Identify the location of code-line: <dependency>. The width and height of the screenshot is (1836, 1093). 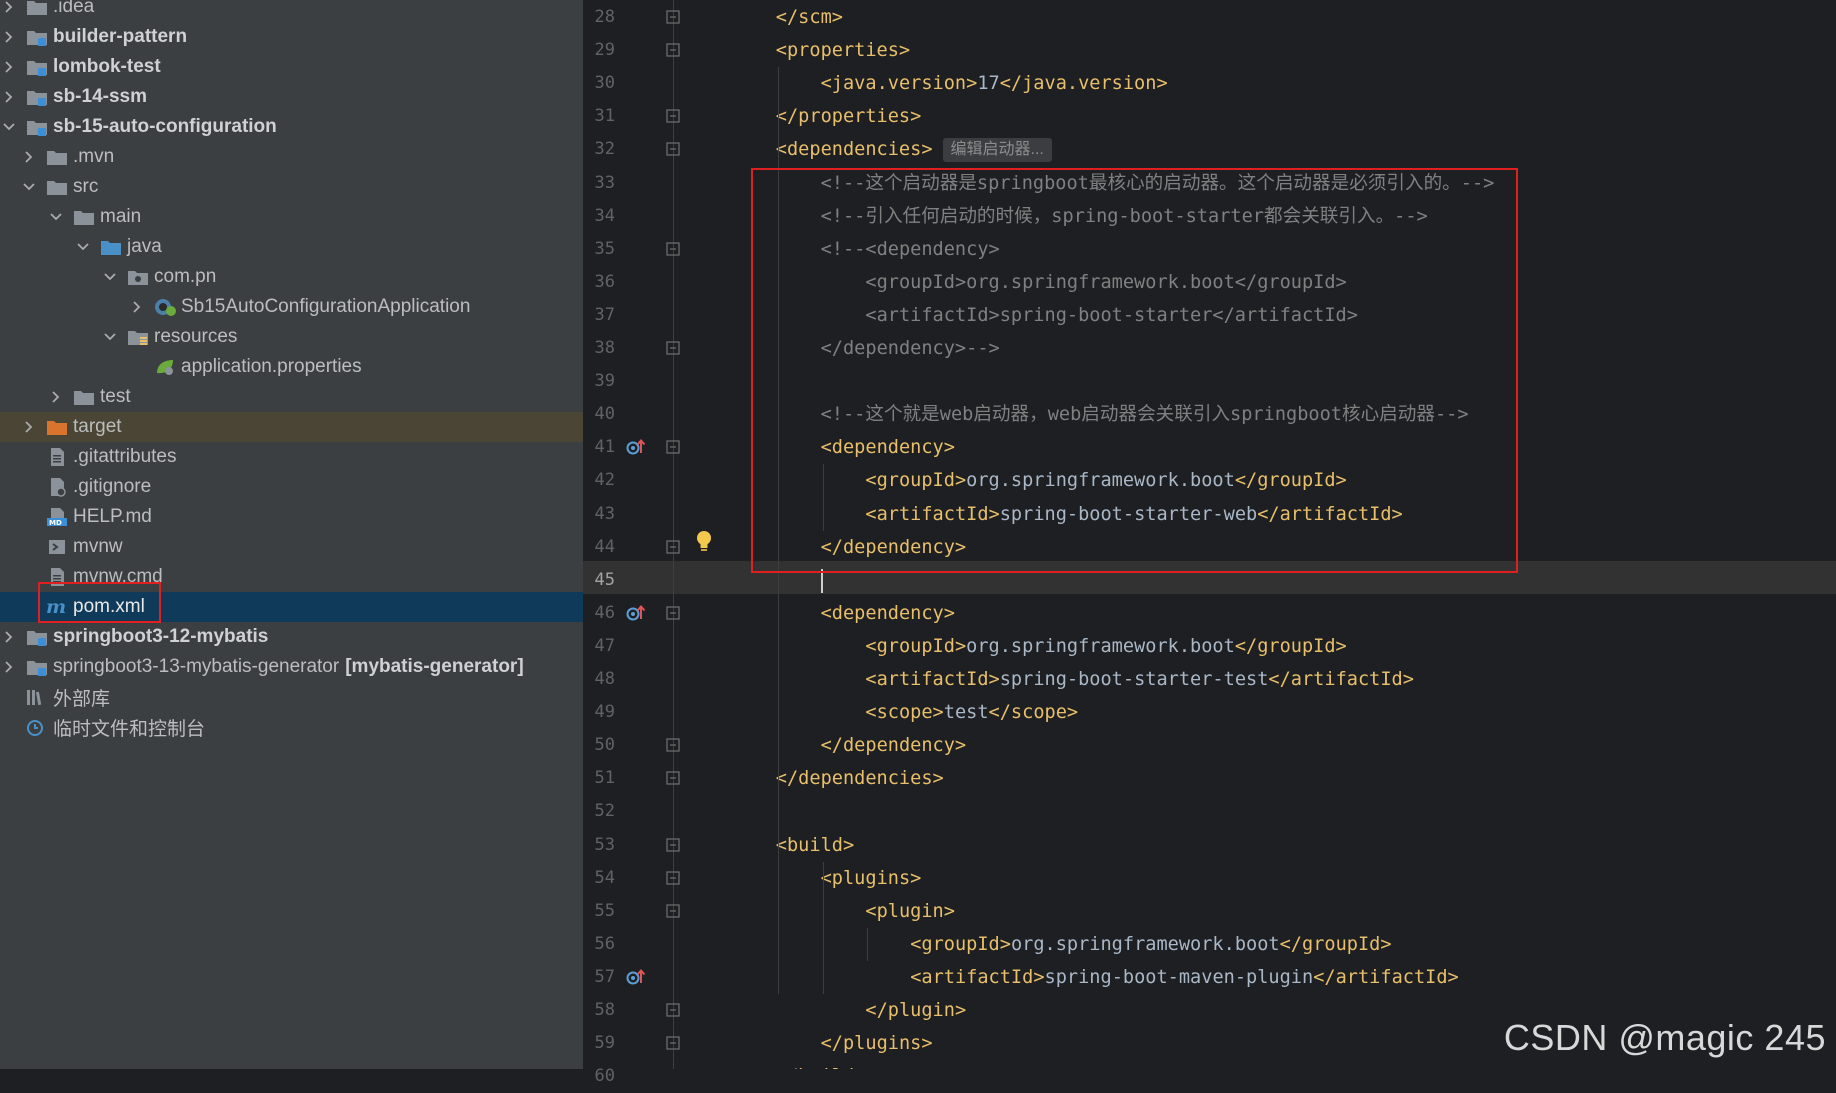
(888, 613).